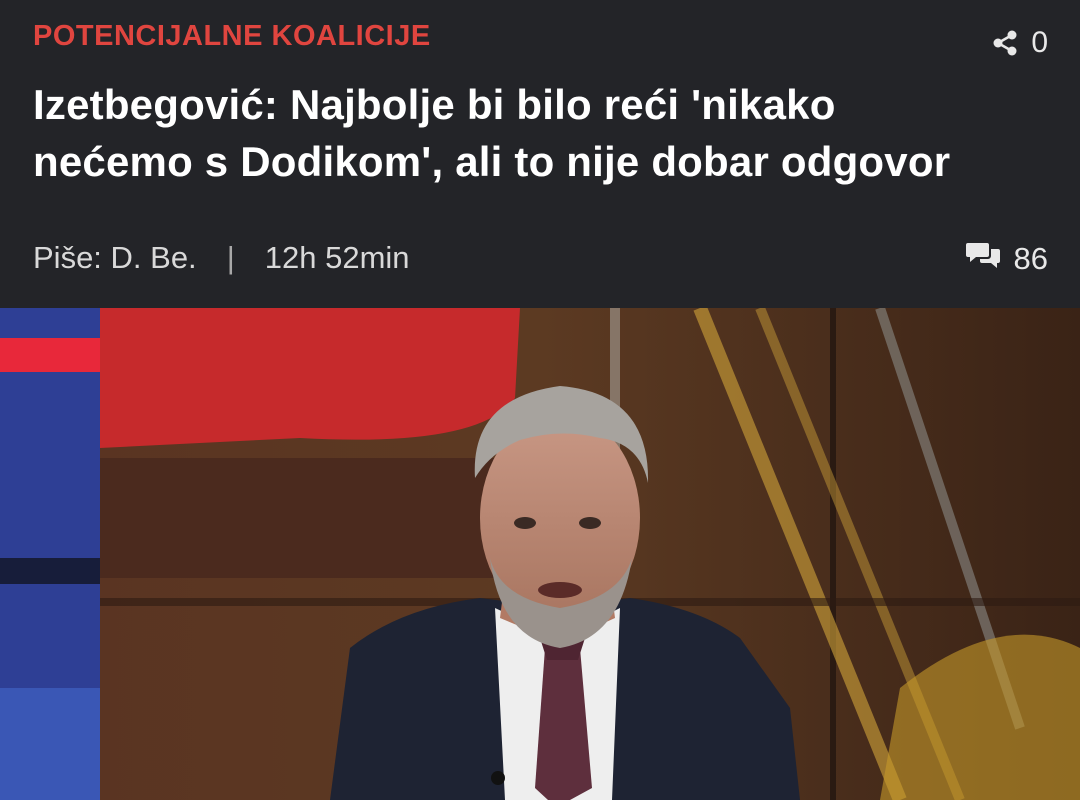 The width and height of the screenshot is (1080, 800). Describe the element at coordinates (1039, 42) in the screenshot. I see `share-count: 0` at that location.